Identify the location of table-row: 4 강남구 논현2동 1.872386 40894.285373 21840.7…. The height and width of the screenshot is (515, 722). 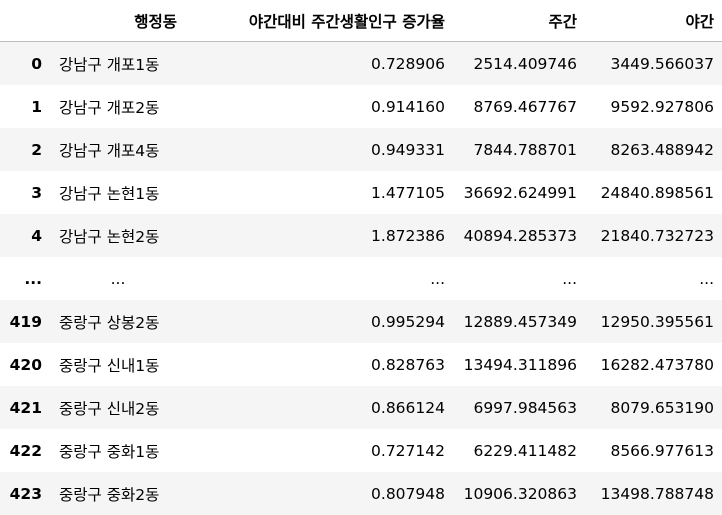
(361, 235).